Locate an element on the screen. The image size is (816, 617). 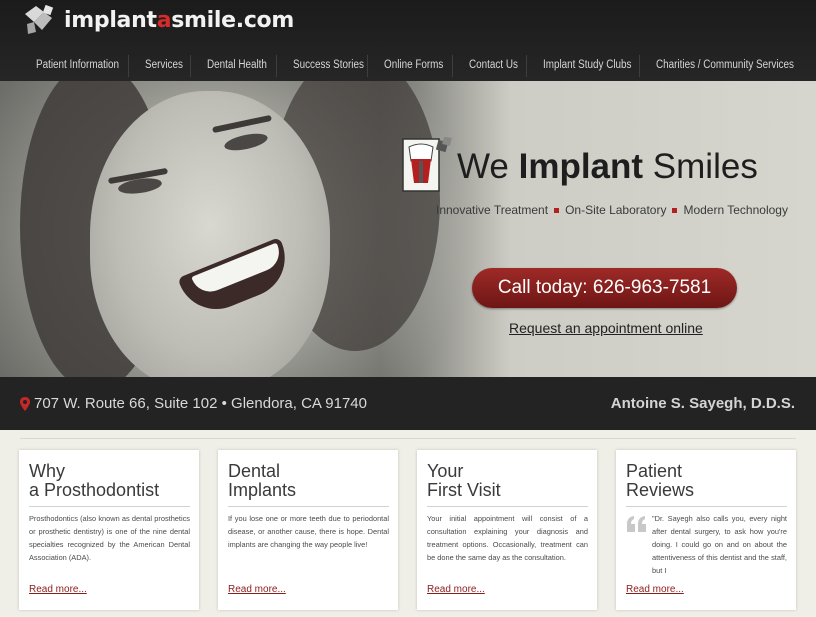
tooth-implant-icon is located at coordinates (427, 164).